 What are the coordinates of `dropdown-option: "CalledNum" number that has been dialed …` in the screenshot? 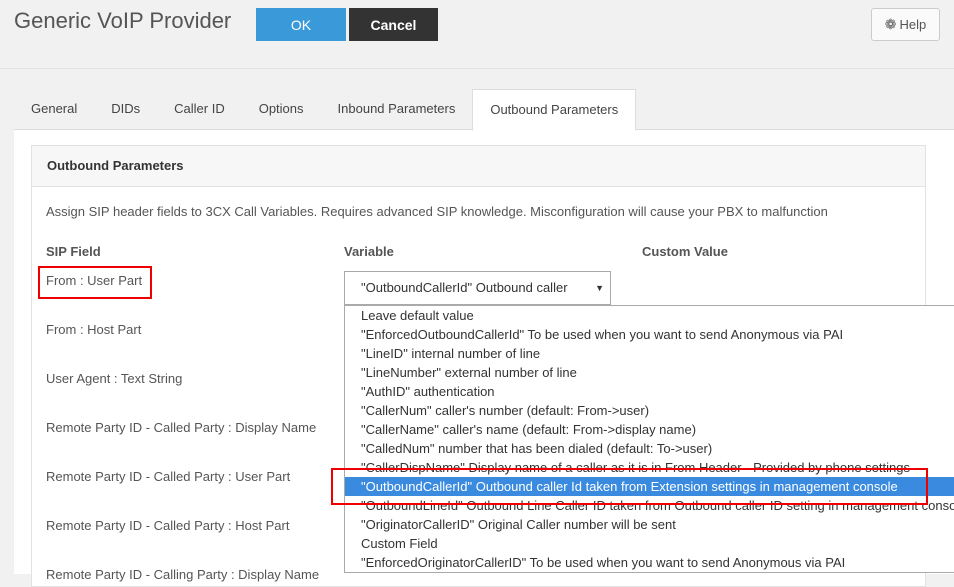 It's located at (649, 448).